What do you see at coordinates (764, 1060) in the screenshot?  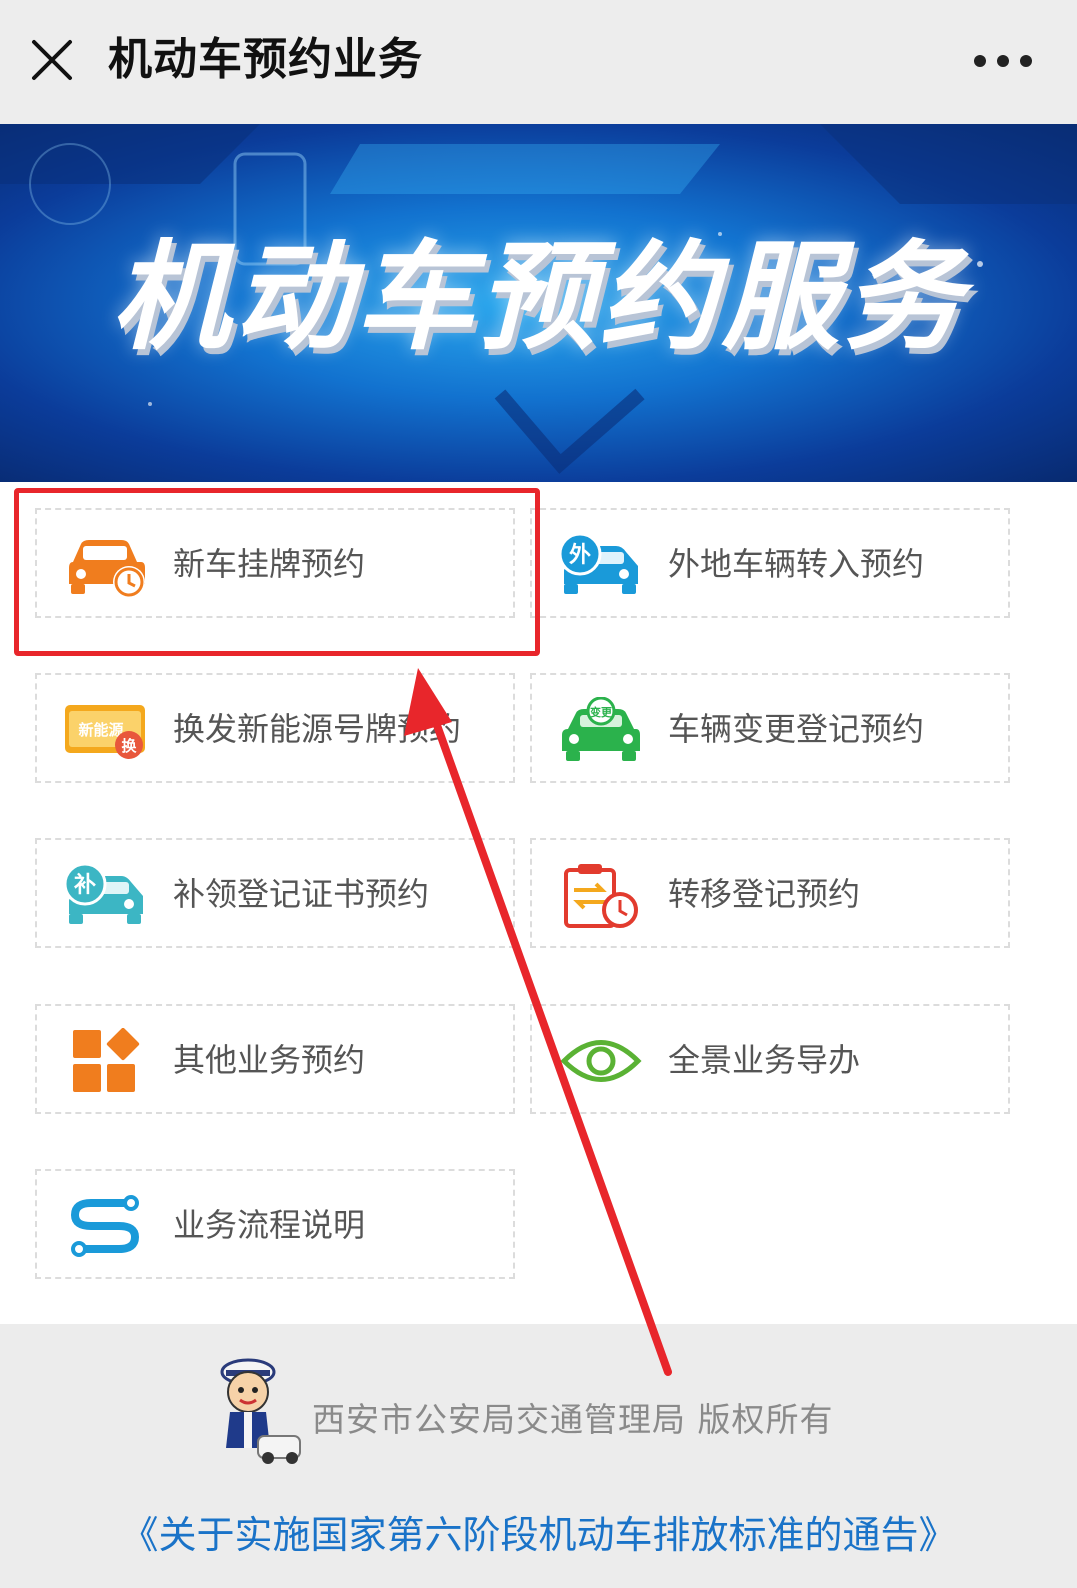 I see `service-label: 全景业务导办` at bounding box center [764, 1060].